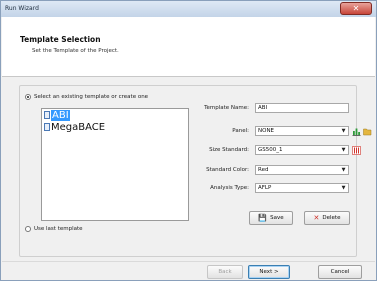  I want to click on window-title: Run Wizard, so click(22, 8).